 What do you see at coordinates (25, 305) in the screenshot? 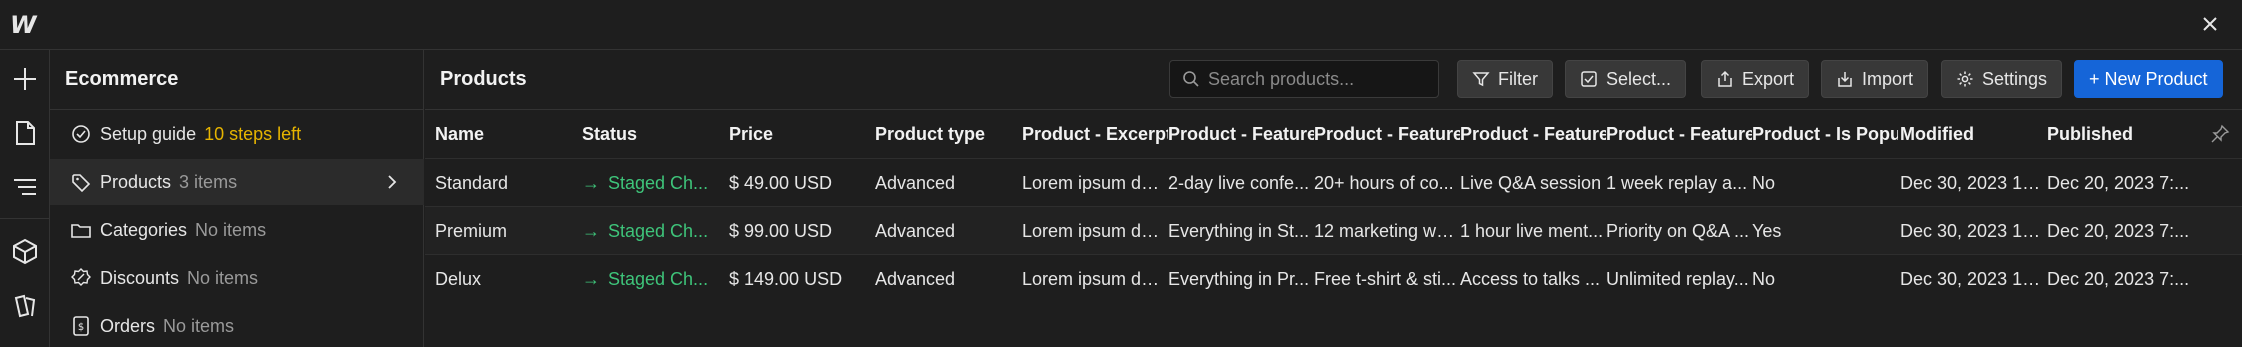
I see `assets-icon` at bounding box center [25, 305].